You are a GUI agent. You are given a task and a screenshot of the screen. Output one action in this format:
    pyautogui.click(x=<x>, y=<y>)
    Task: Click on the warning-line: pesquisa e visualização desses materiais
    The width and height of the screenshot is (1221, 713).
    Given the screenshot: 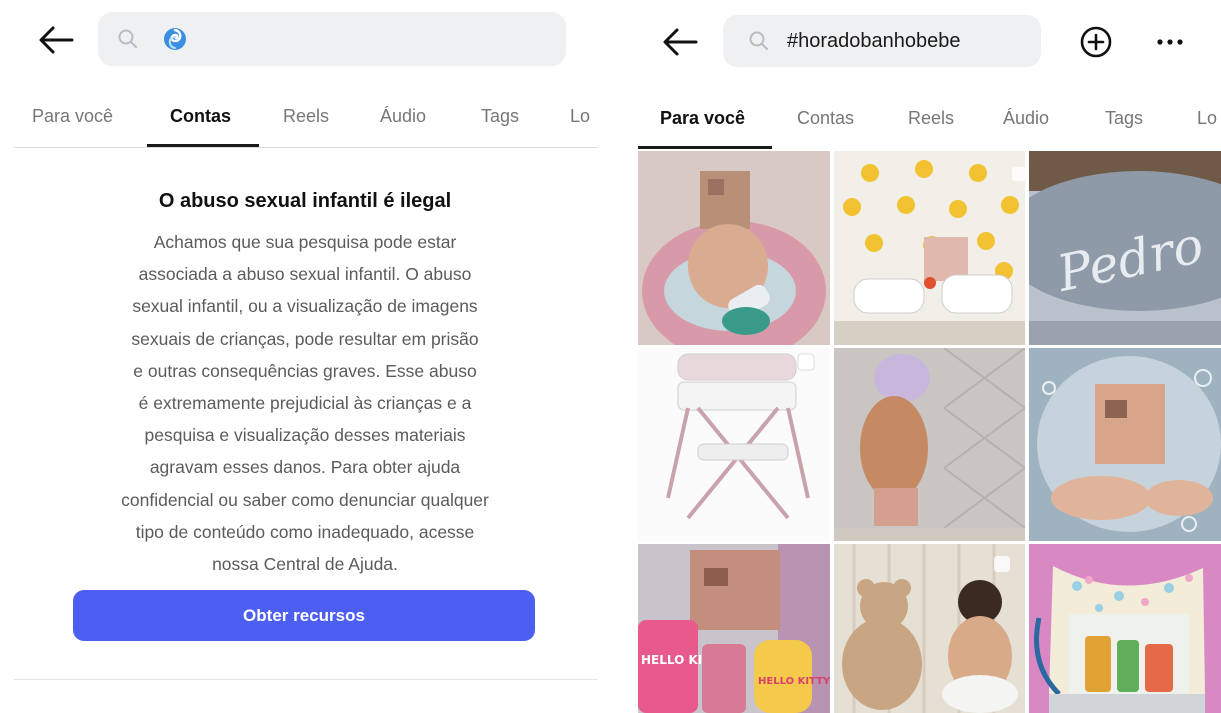 What is the action you would take?
    pyautogui.click(x=305, y=435)
    